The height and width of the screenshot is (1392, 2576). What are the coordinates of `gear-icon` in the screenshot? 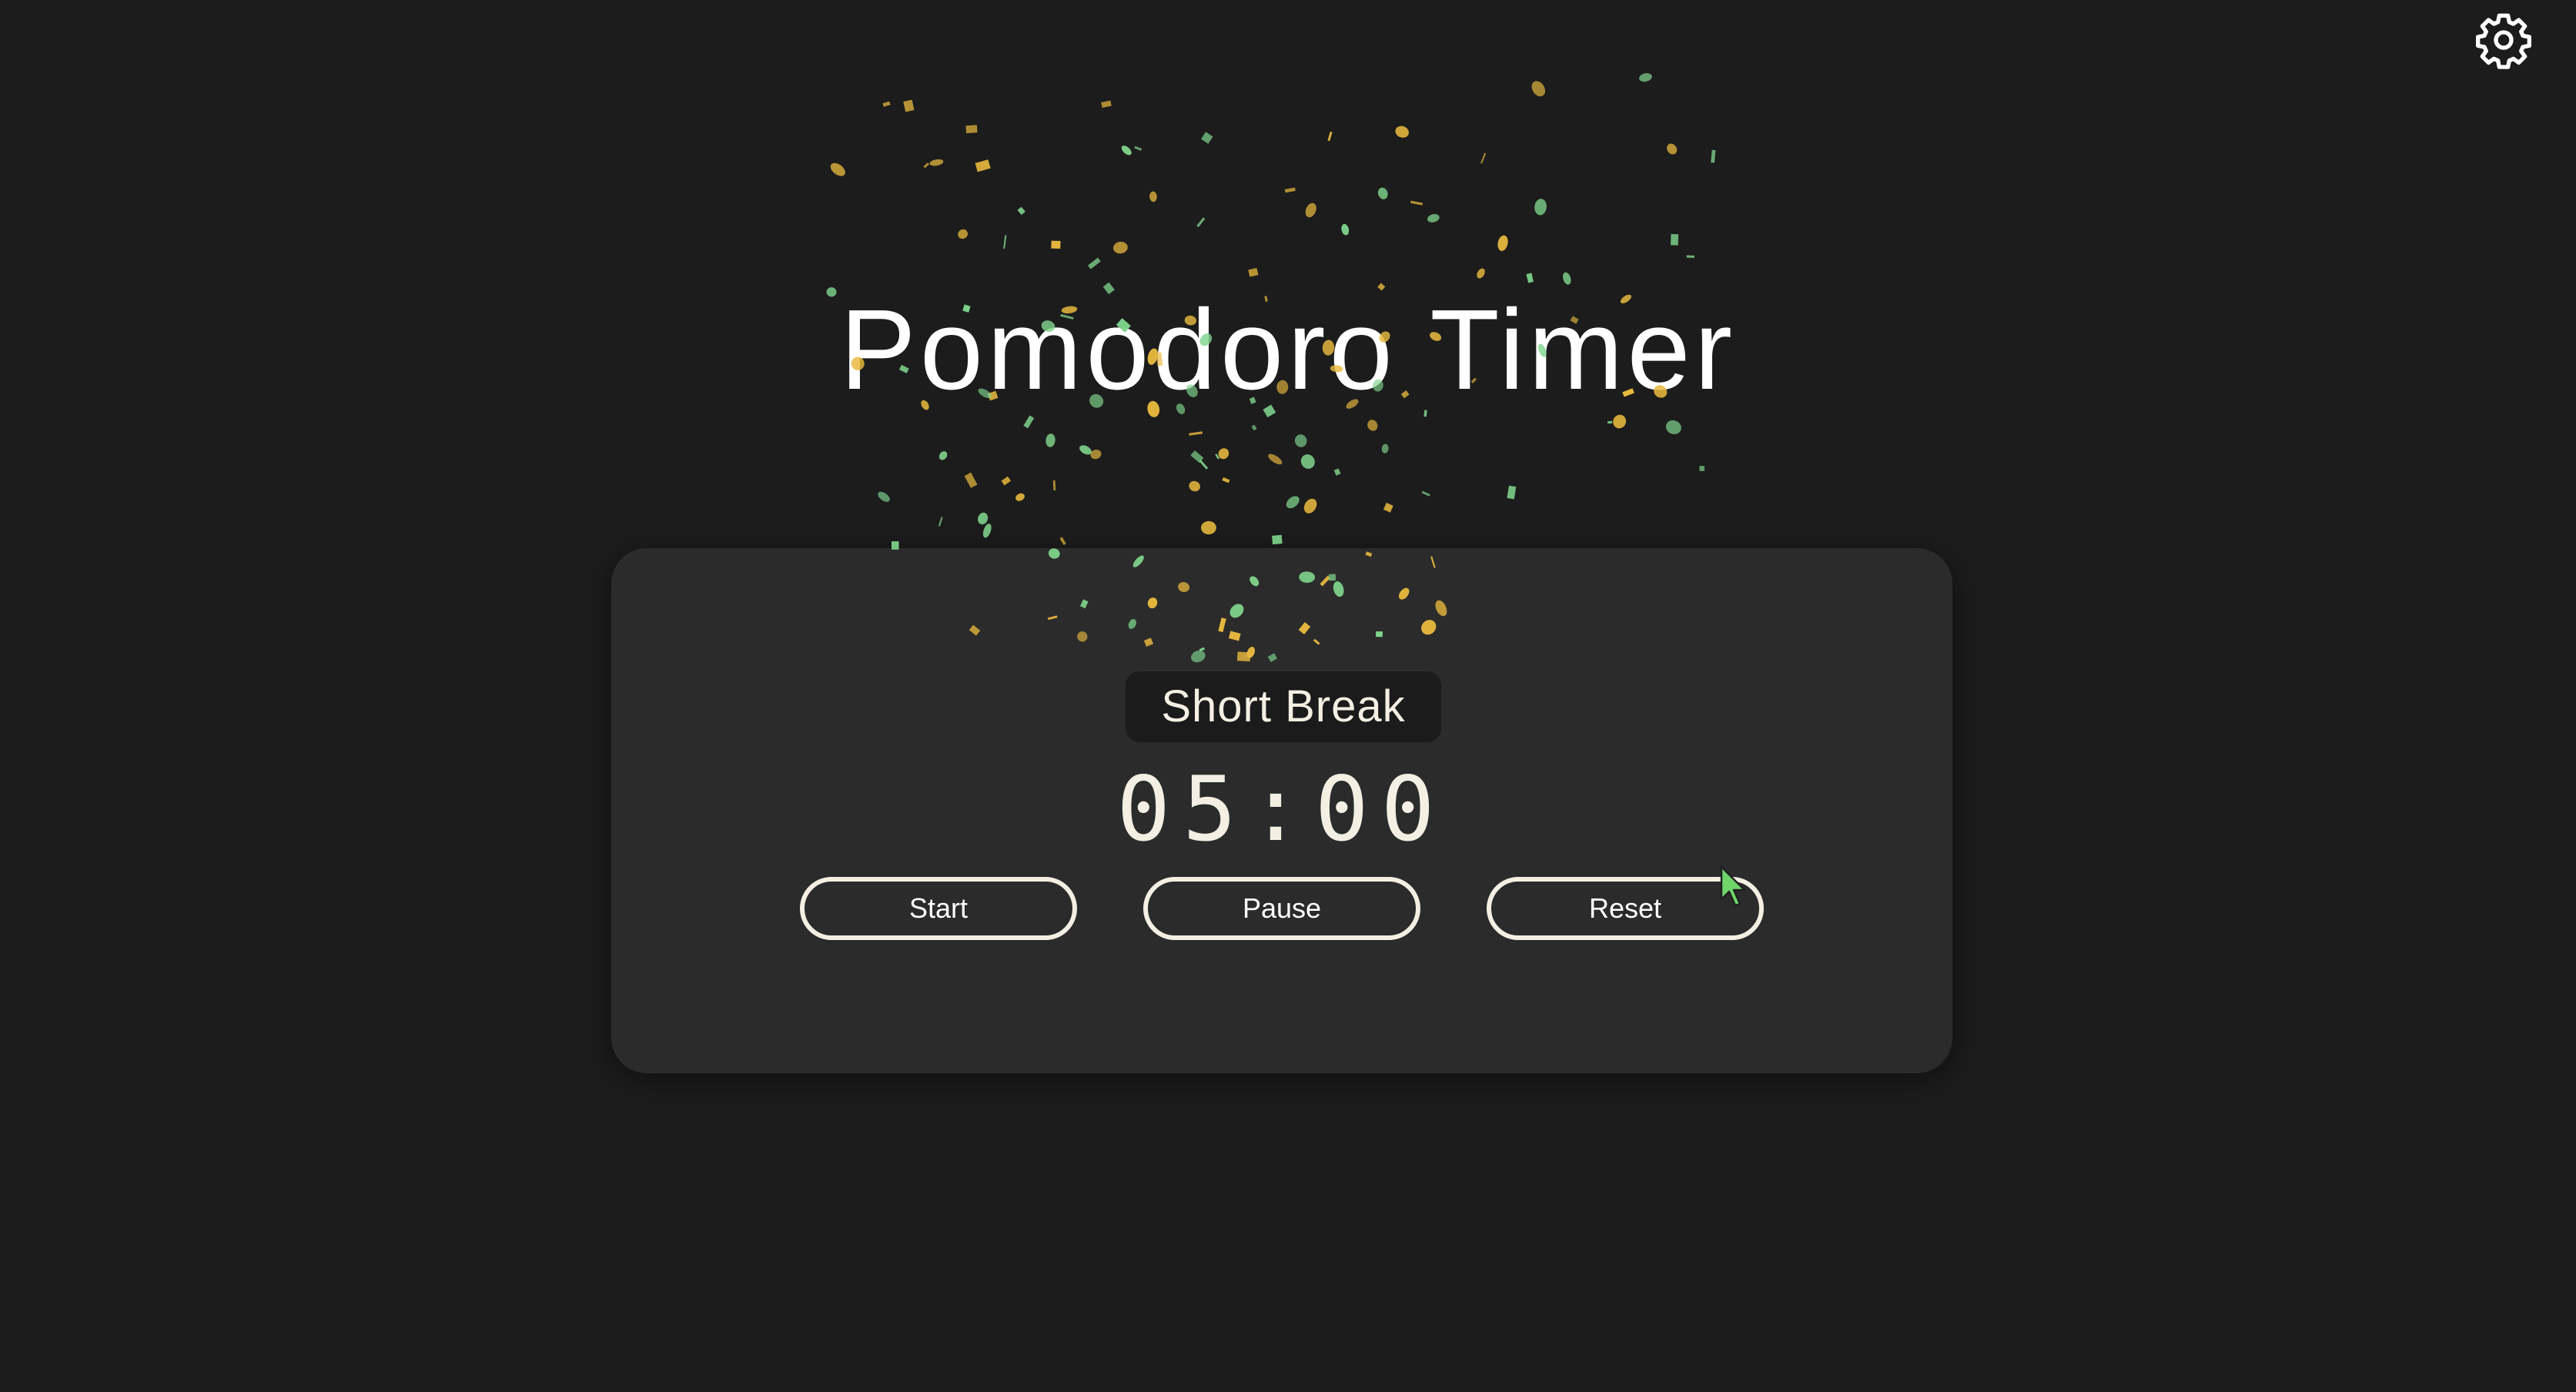 It's located at (2504, 41).